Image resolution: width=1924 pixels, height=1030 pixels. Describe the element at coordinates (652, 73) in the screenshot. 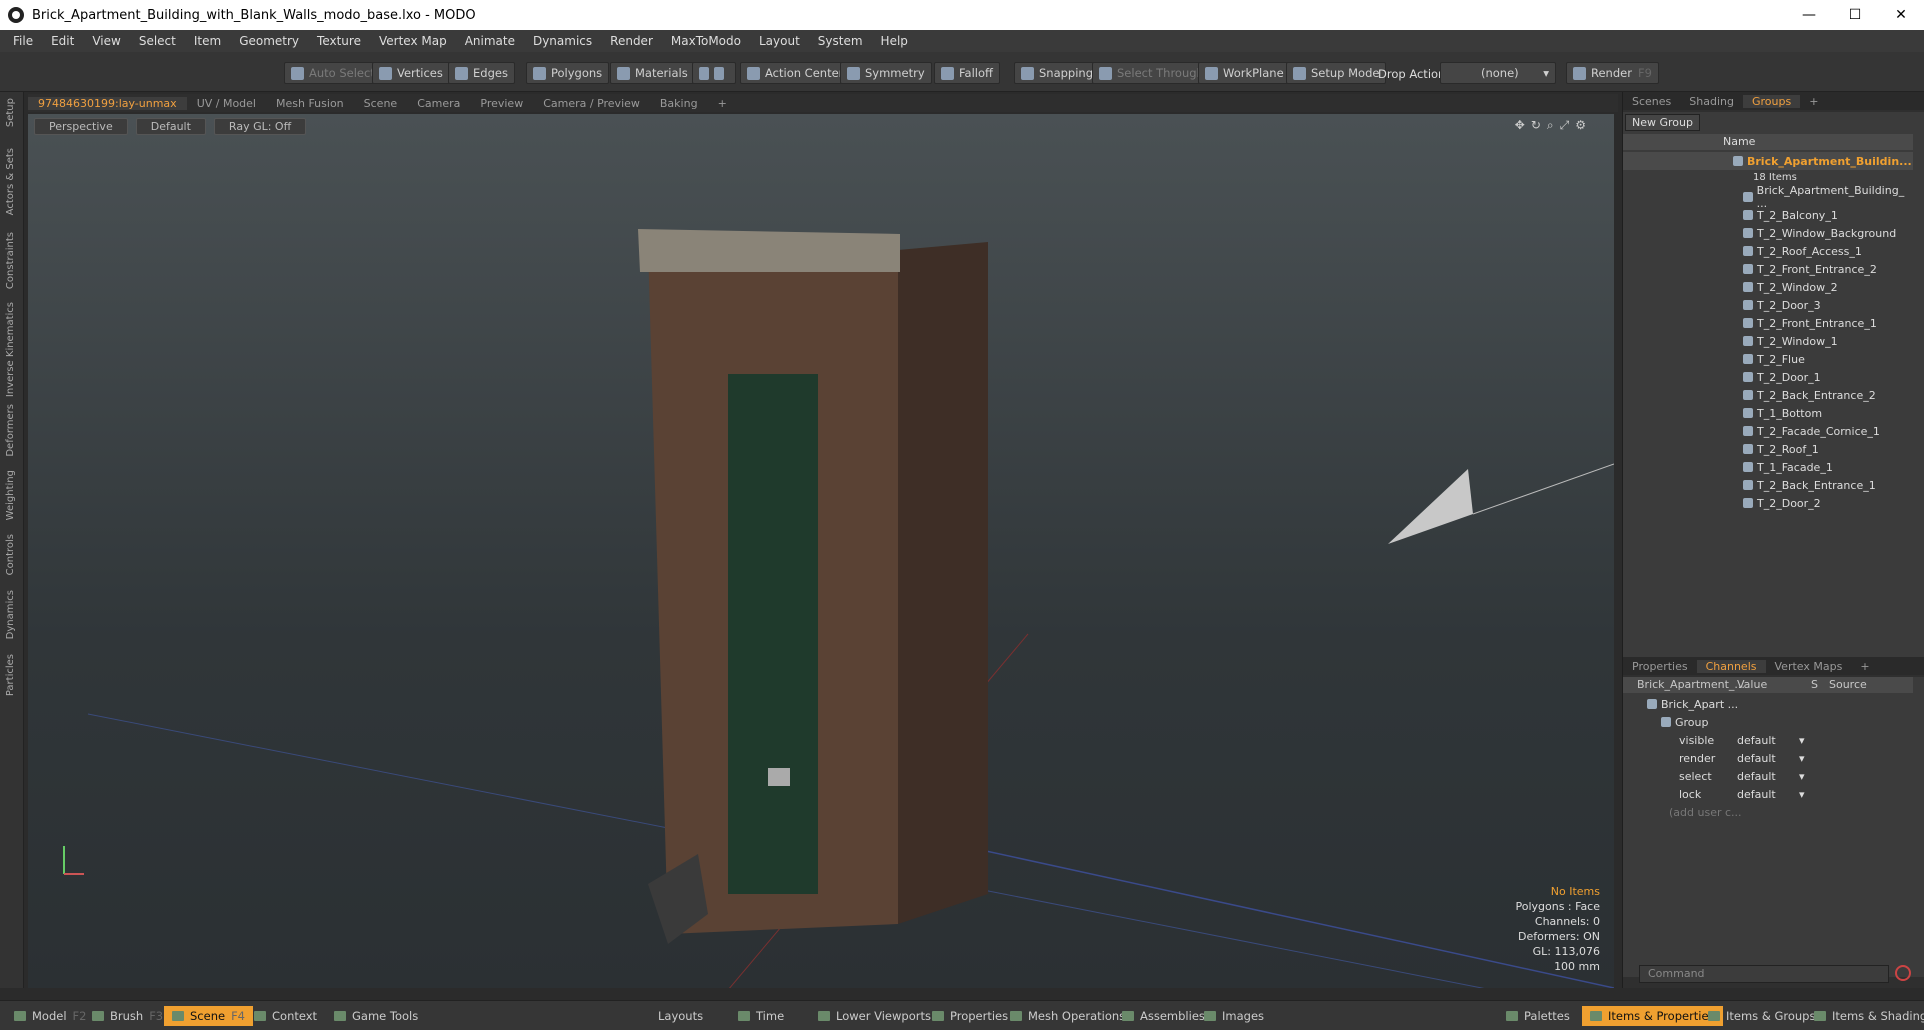

I see `materials-button: Materials` at that location.